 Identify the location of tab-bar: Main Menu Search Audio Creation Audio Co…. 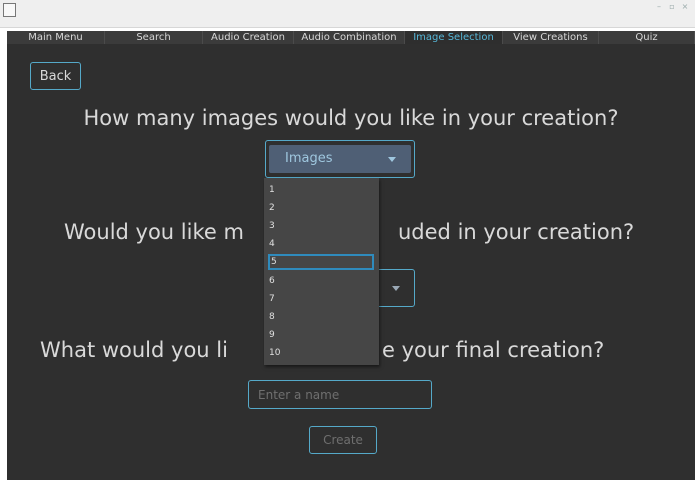
(351, 37).